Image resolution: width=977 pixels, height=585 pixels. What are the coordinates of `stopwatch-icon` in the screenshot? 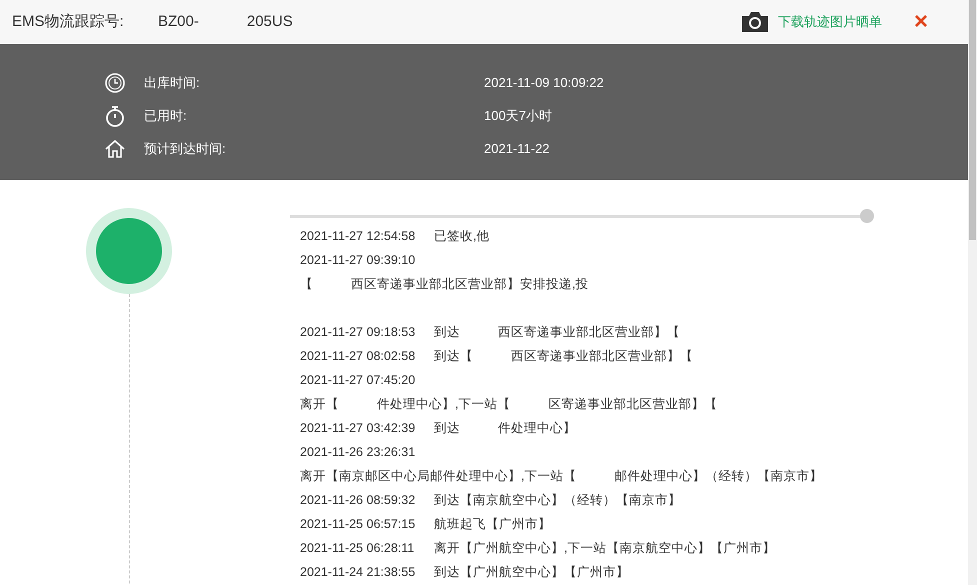 It's located at (115, 115).